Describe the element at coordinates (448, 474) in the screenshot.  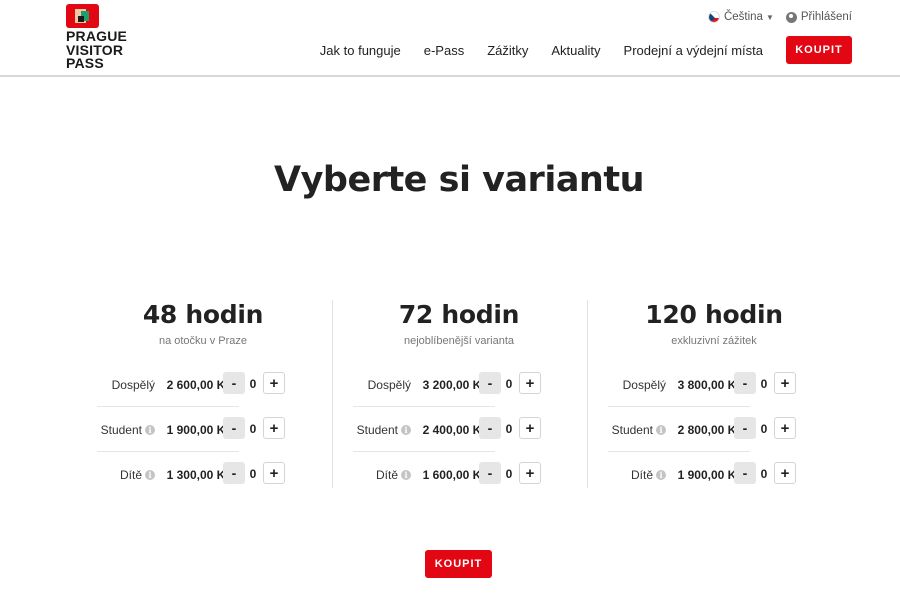
I see `ticket-row-child: Dítě i 1 600,00 Kč - 0 +` at that location.